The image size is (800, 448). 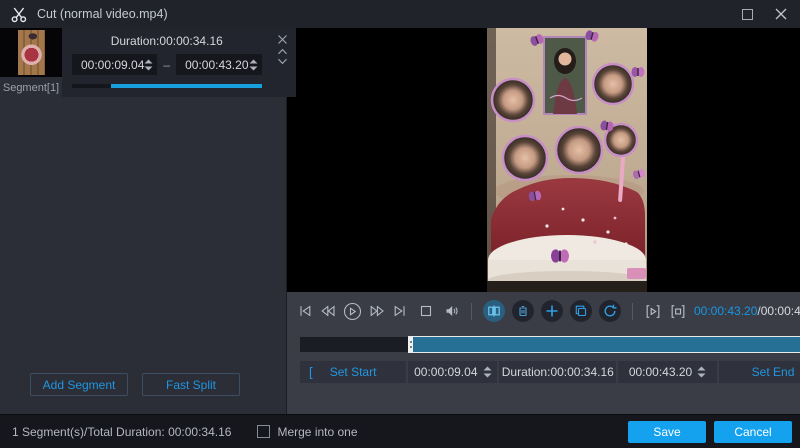 I want to click on copy-icon, so click(x=581, y=311).